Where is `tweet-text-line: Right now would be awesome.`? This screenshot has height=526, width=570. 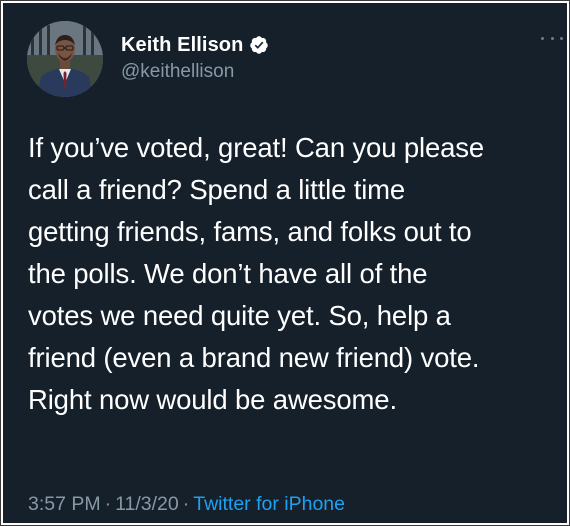 tweet-text-line: Right now would be awesome. is located at coordinates (212, 399).